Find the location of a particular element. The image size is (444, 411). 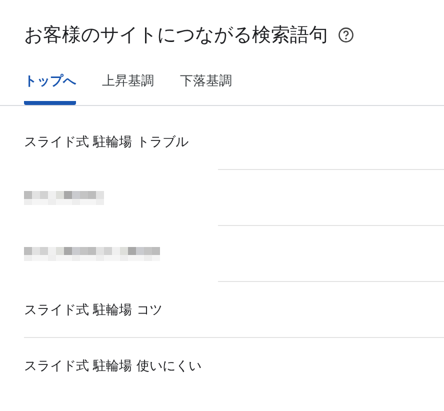

tab: トップへ is located at coordinates (50, 88).